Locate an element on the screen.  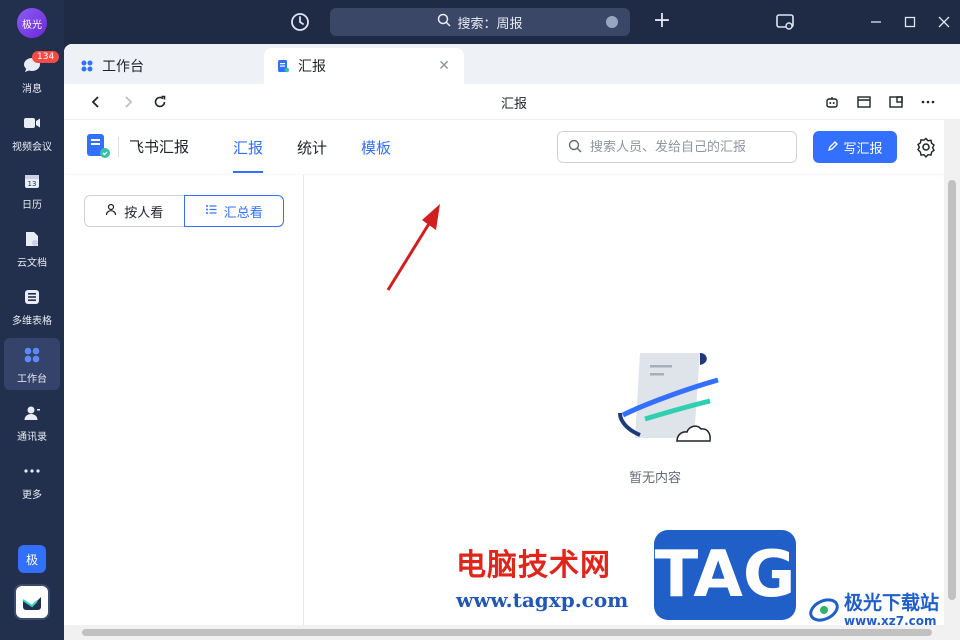
close-tab-icon: ✕ is located at coordinates (444, 66).